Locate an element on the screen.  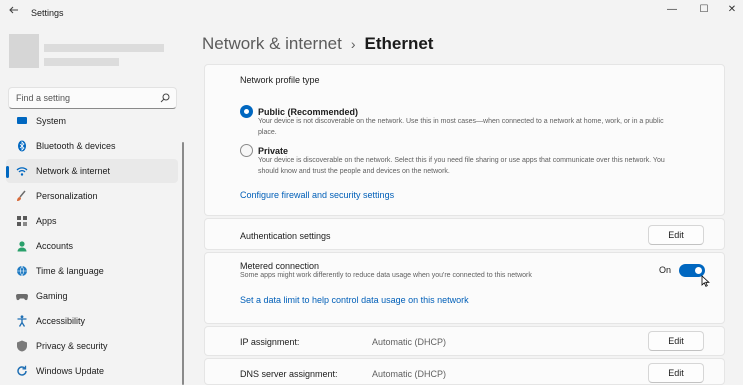
shield-icon is located at coordinates (22, 346).